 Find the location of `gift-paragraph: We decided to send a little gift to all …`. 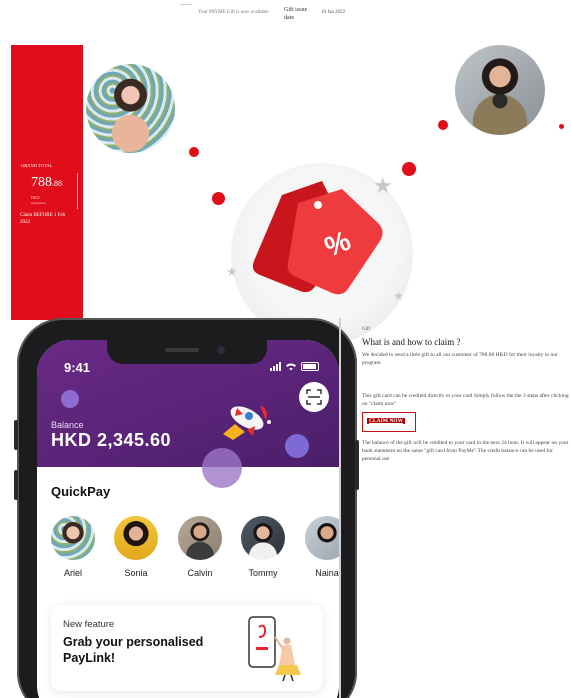

gift-paragraph: We decided to send a little gift to all … is located at coordinates (460, 359).